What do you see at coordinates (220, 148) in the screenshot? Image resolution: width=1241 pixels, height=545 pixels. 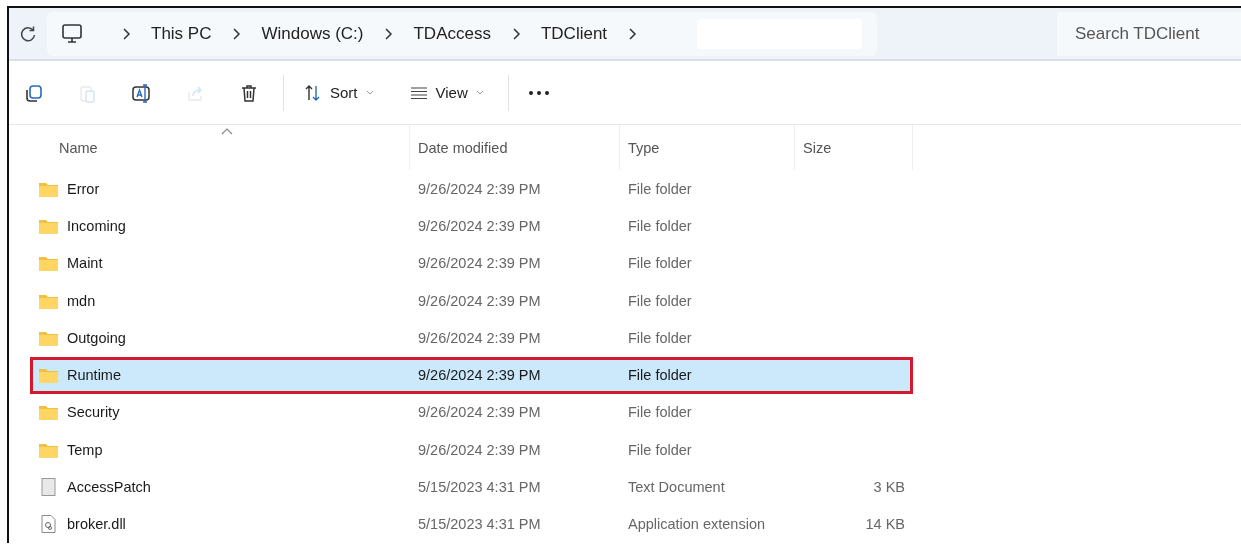 I see `column-header: Name` at bounding box center [220, 148].